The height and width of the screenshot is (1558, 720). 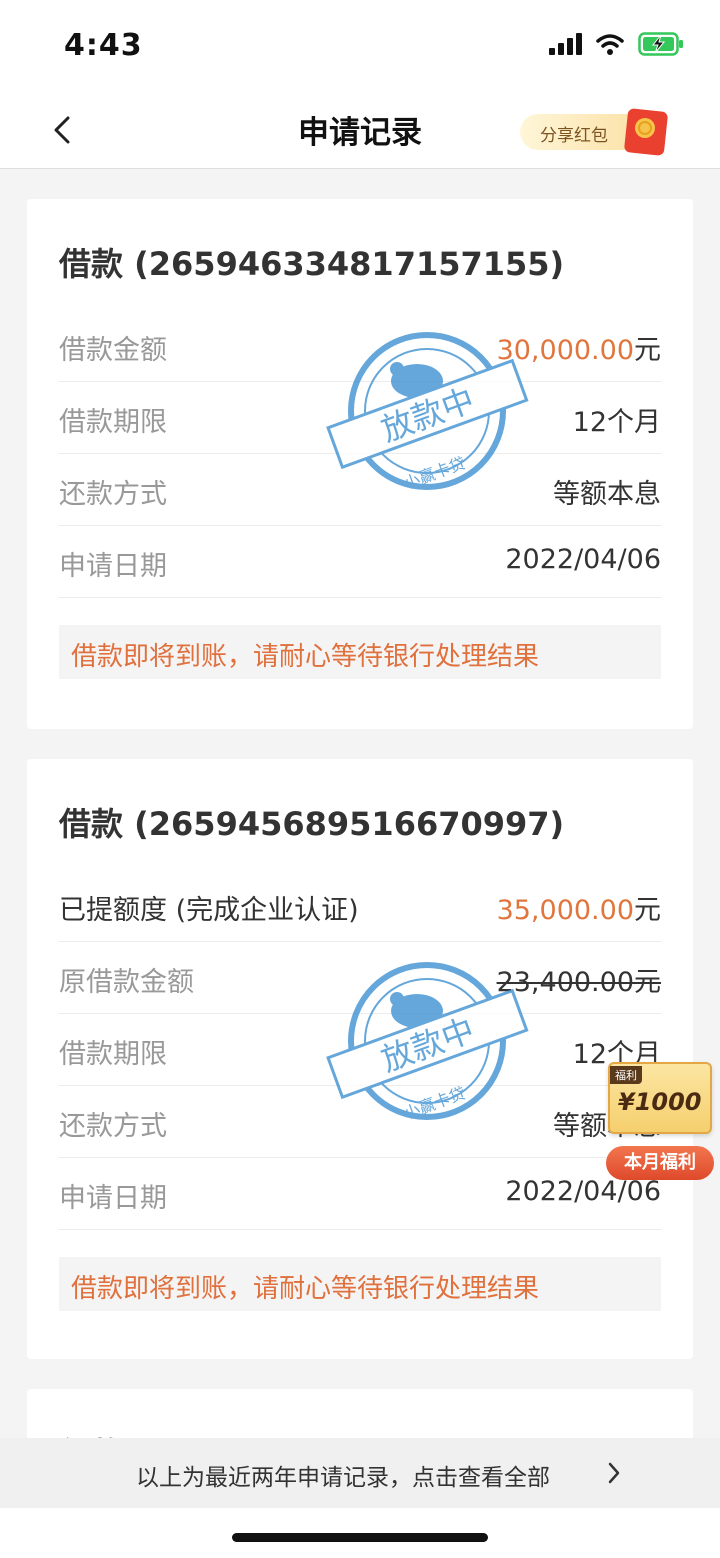 I want to click on home-indicator, so click(x=360, y=1537).